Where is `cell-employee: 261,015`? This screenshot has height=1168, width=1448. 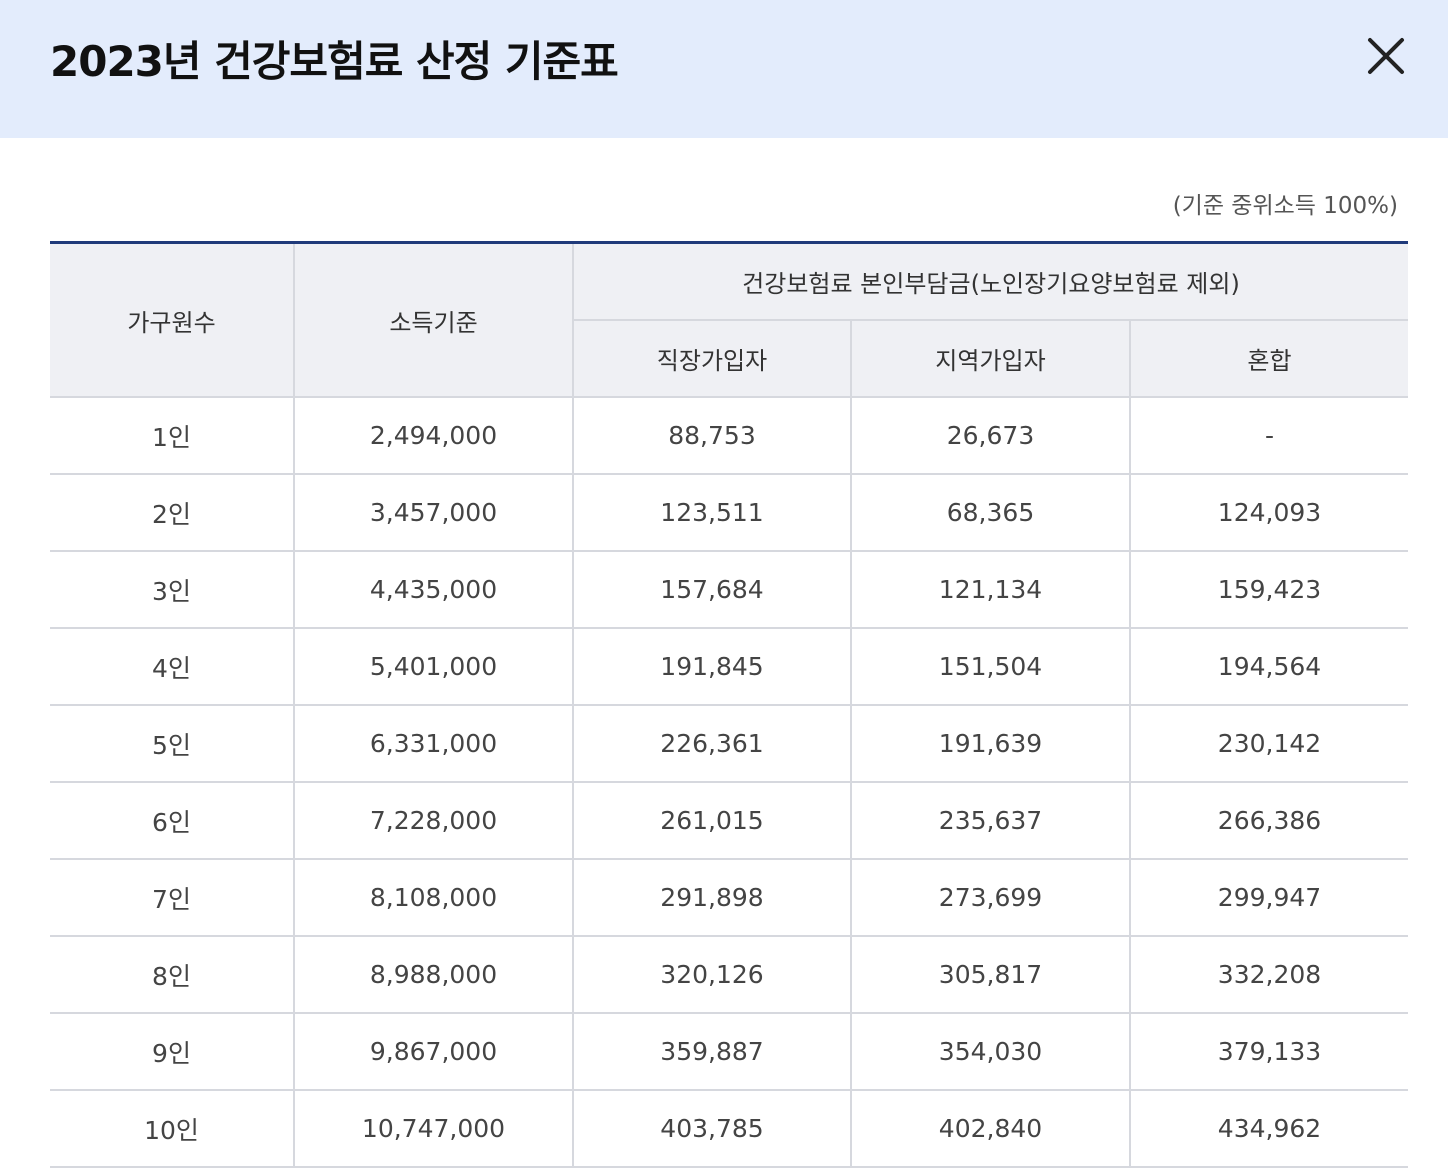 cell-employee: 261,015 is located at coordinates (711, 821).